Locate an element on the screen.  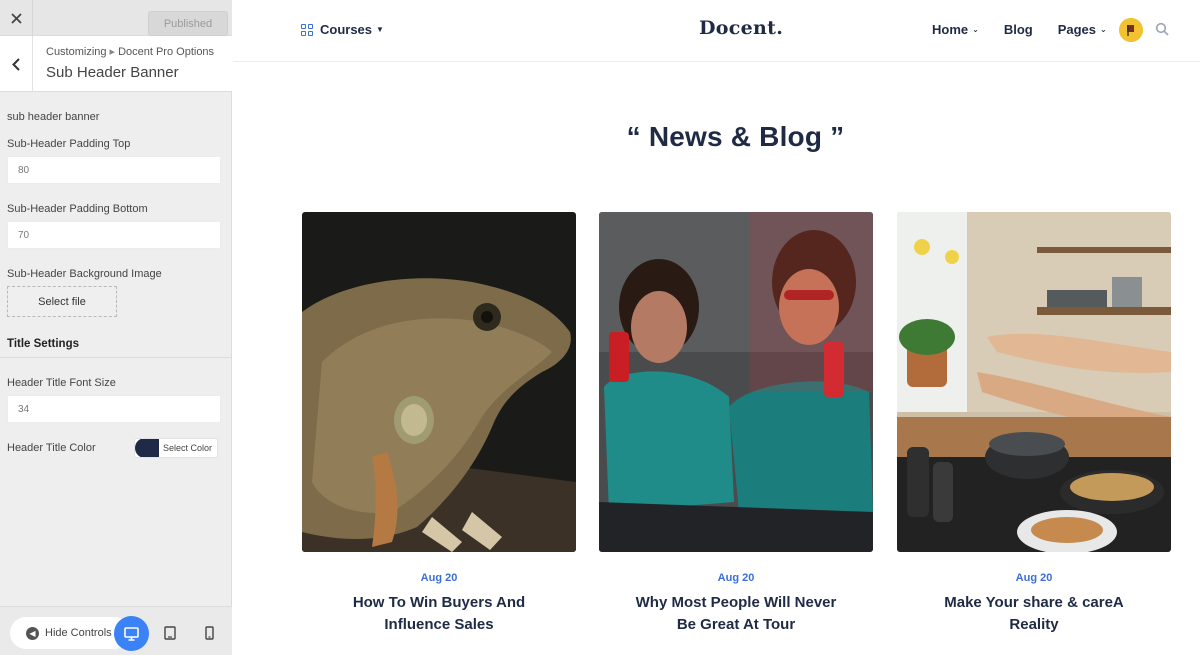
avatar-icon is located at coordinates (1131, 30).